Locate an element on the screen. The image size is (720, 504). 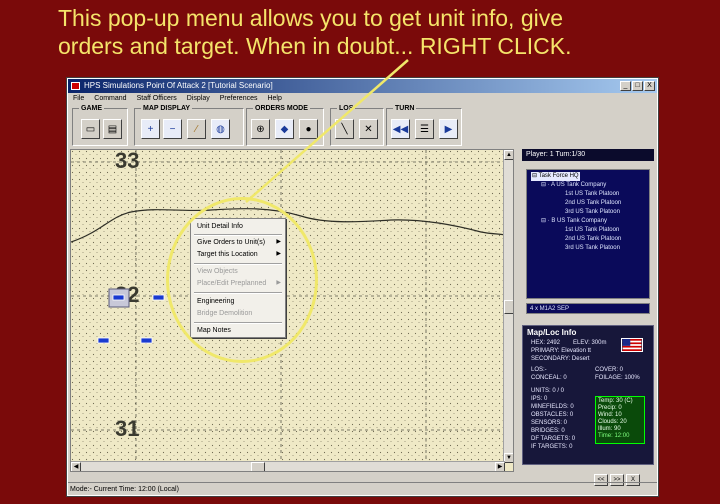
minefields-value: MINEFIELDS: 0 is located at coordinates (552, 407).